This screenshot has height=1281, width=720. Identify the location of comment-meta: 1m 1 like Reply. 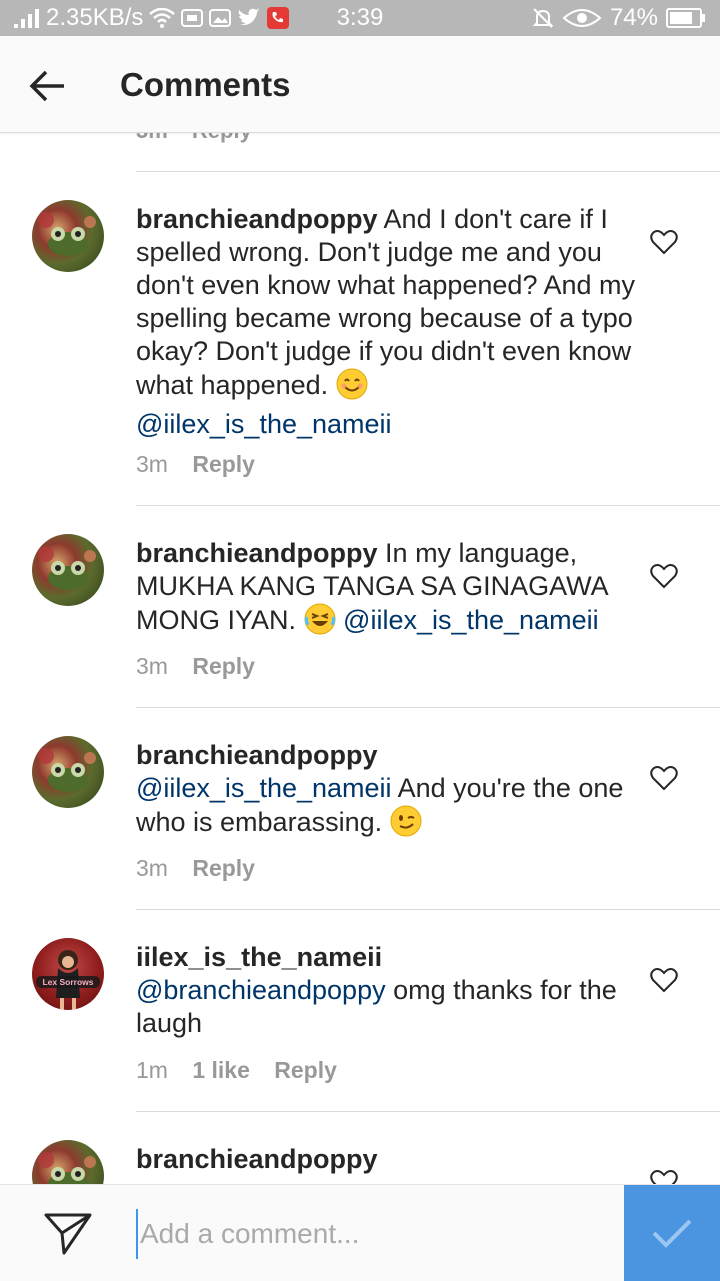
(245, 1070).